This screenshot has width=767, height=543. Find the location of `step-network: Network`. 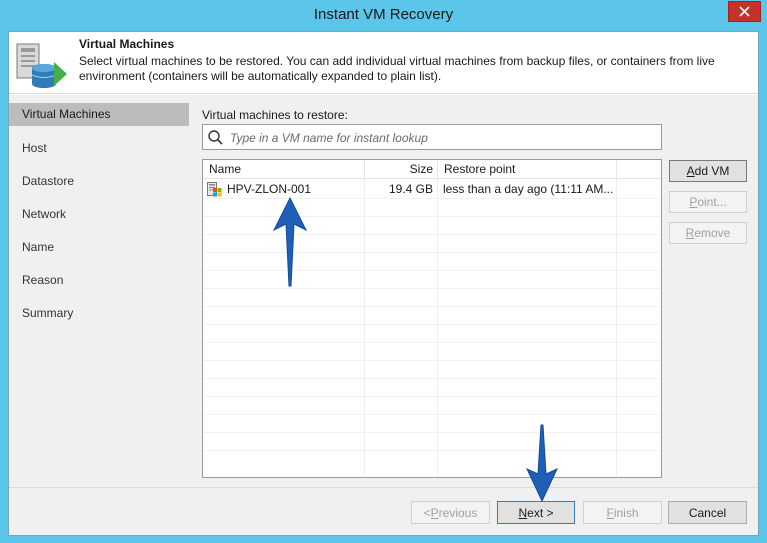

step-network: Network is located at coordinates (99, 218).